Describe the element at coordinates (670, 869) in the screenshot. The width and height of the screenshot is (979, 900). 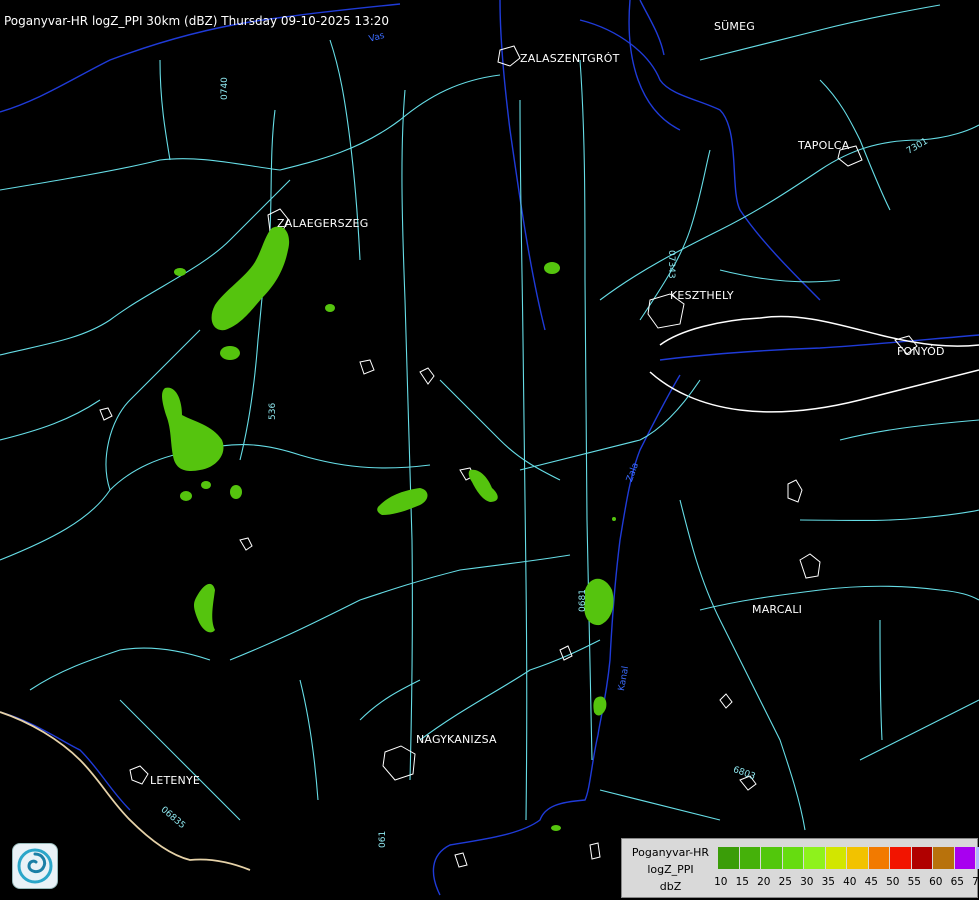
I see `legend-quantity: logZ_PPI` at that location.